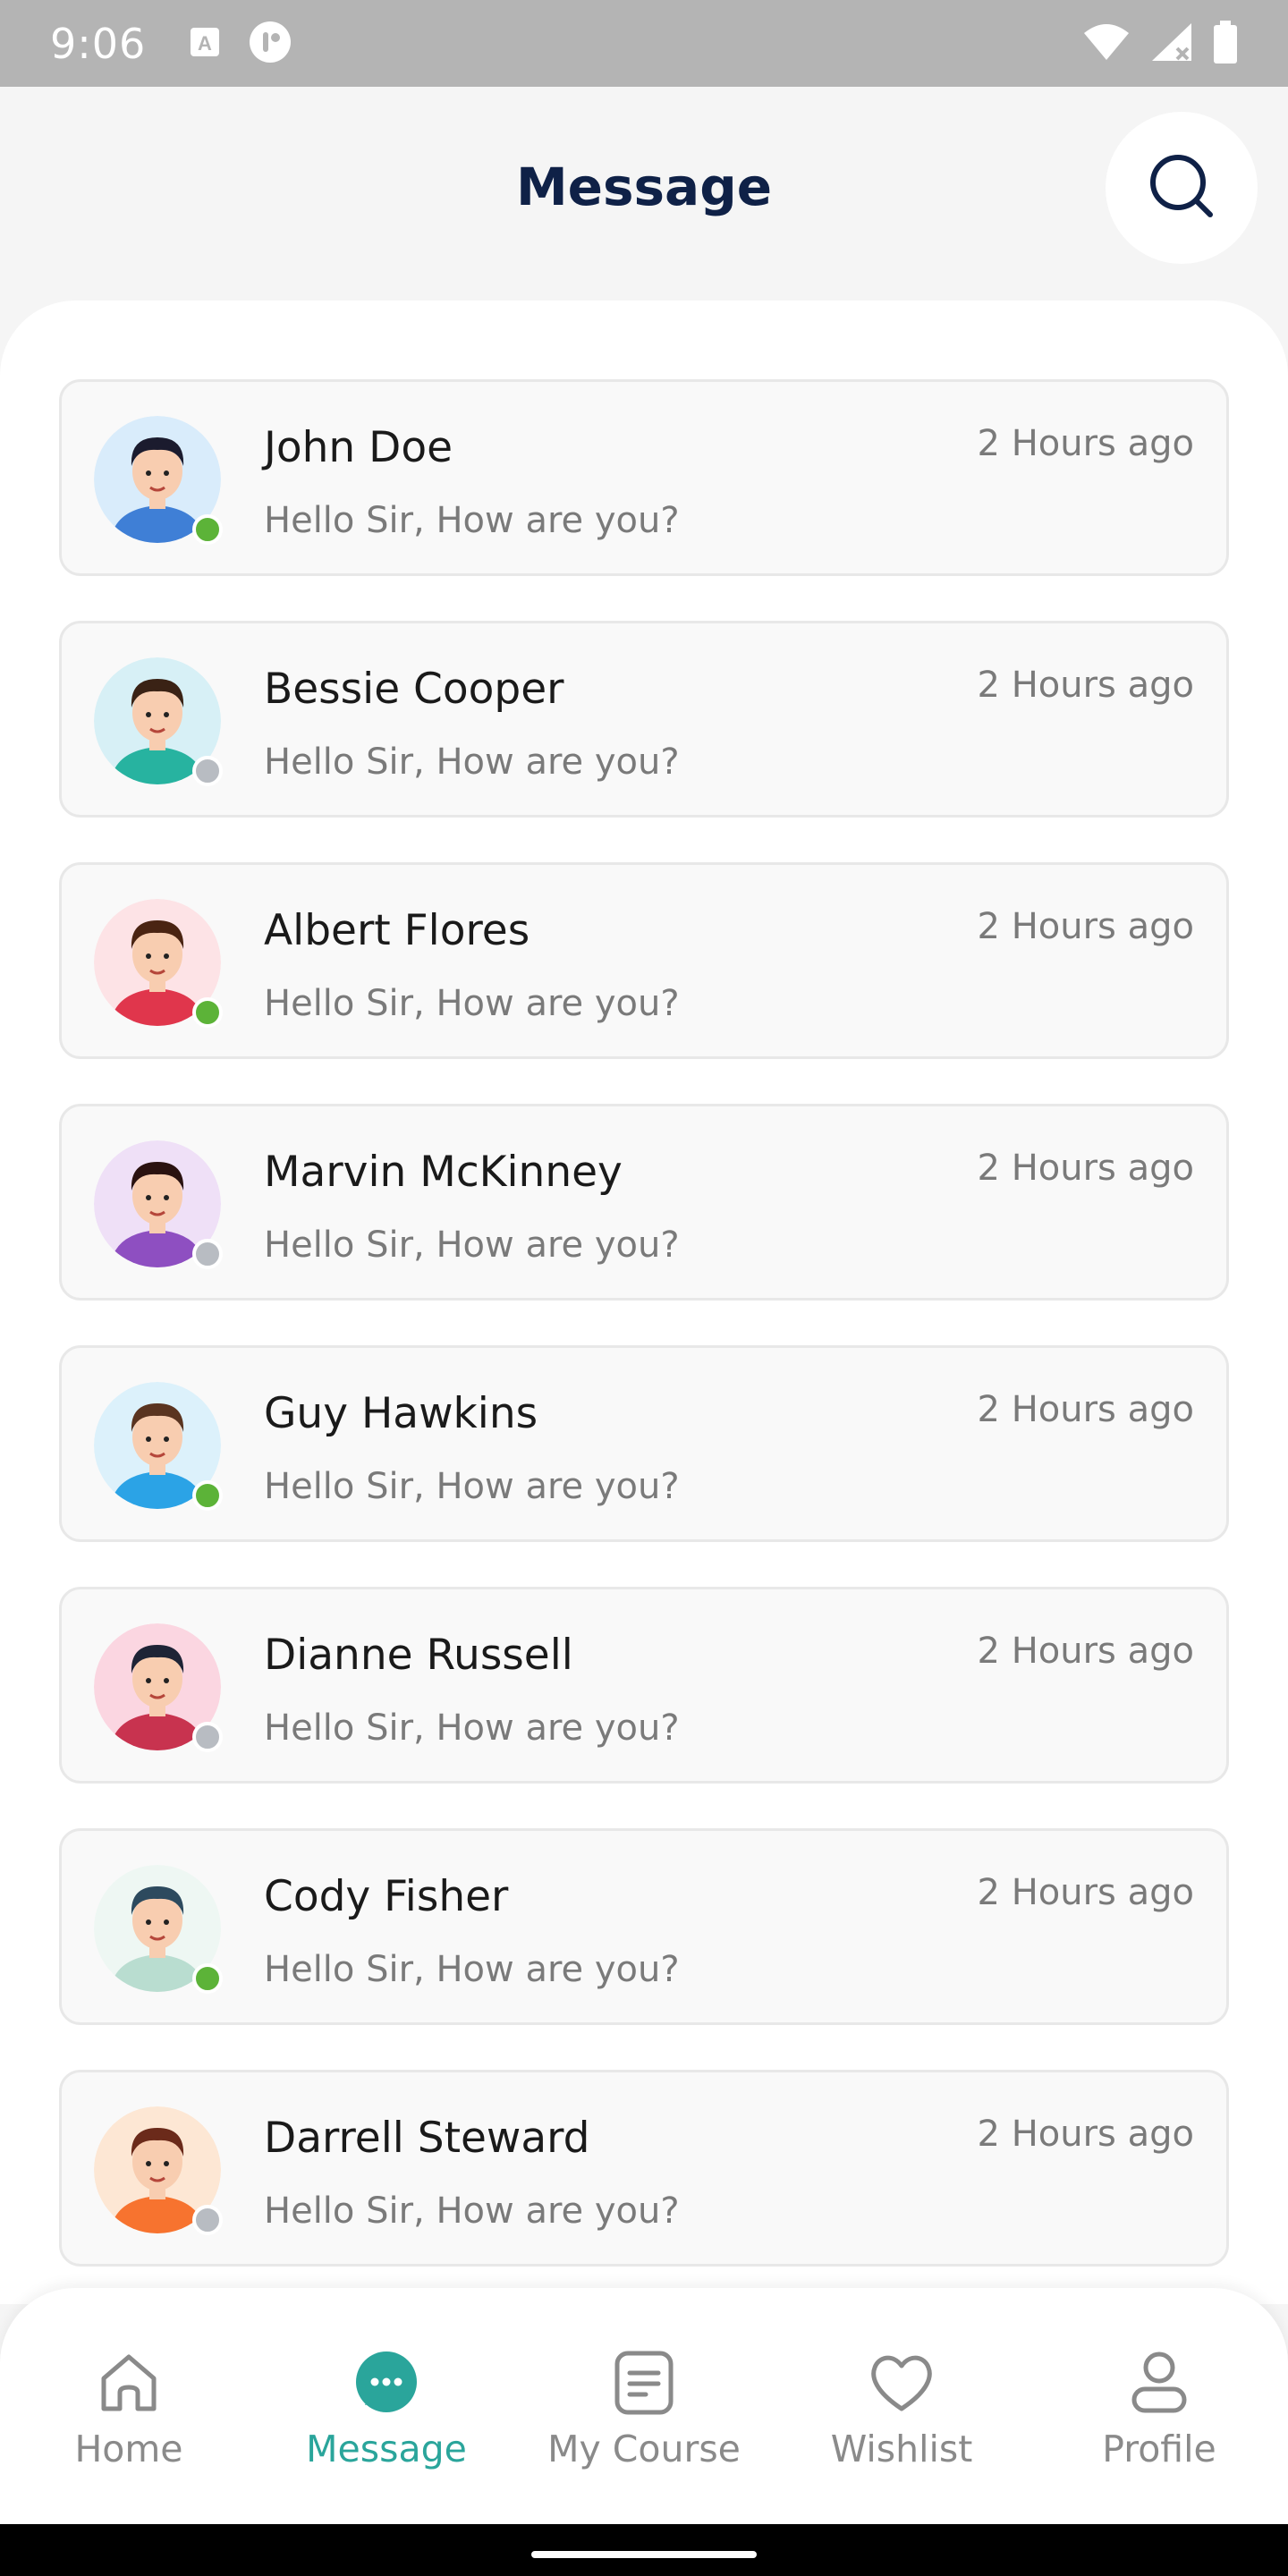 Image resolution: width=1288 pixels, height=2576 pixels. Describe the element at coordinates (427, 2138) in the screenshot. I see `contact-name: Darrell Steward` at that location.